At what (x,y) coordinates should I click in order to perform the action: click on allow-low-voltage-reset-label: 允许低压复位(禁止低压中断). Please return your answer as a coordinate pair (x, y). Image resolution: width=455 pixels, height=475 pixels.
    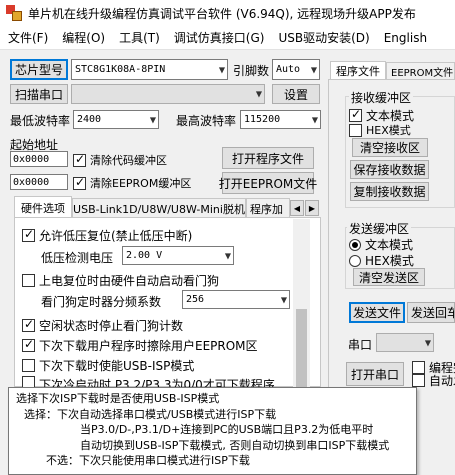
    Looking at the image, I should click on (116, 236).